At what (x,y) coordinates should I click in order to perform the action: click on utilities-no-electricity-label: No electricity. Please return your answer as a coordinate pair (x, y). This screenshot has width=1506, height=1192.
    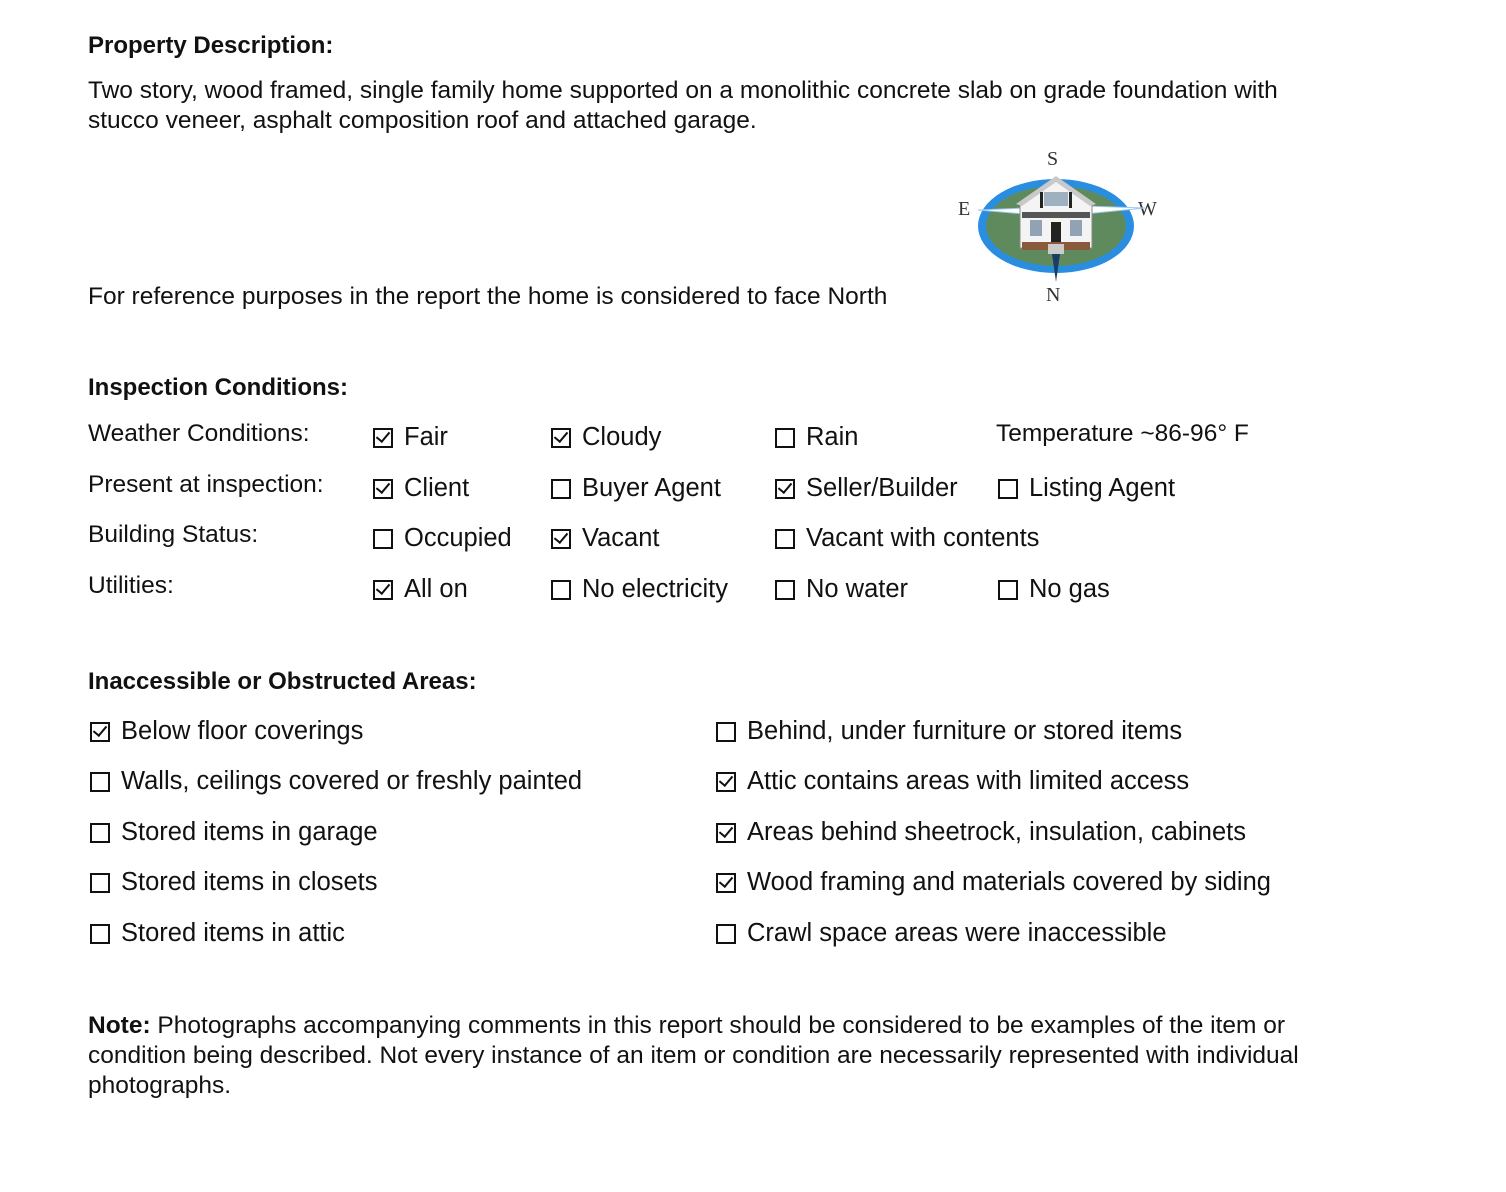
    Looking at the image, I should click on (655, 589).